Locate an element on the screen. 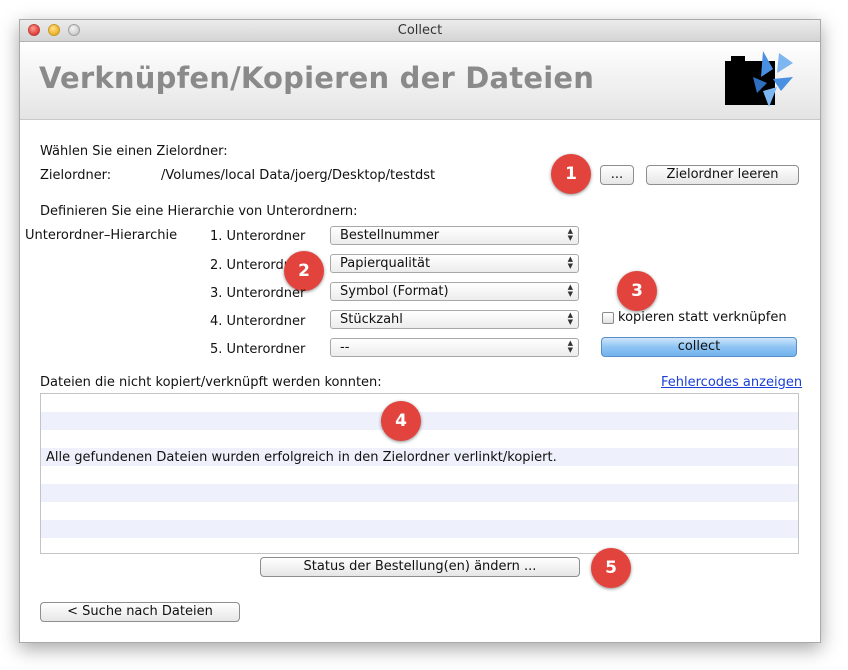  subfolder-4-value: Stückzahl is located at coordinates (371, 319).